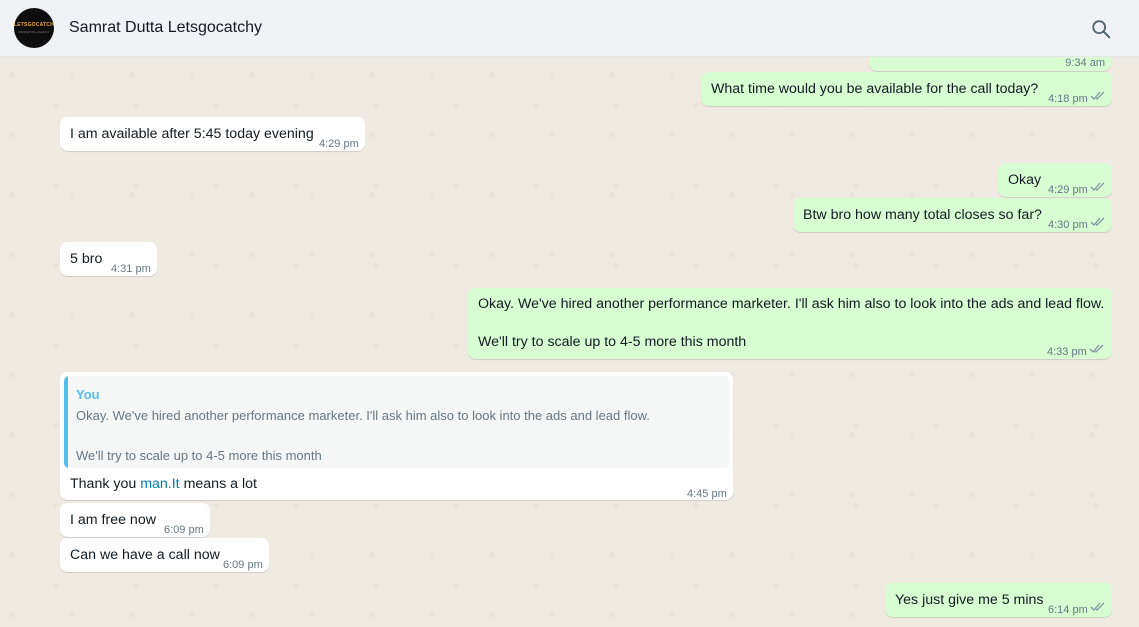 The height and width of the screenshot is (627, 1139). What do you see at coordinates (159, 484) in the screenshot?
I see `message-link: man.It` at bounding box center [159, 484].